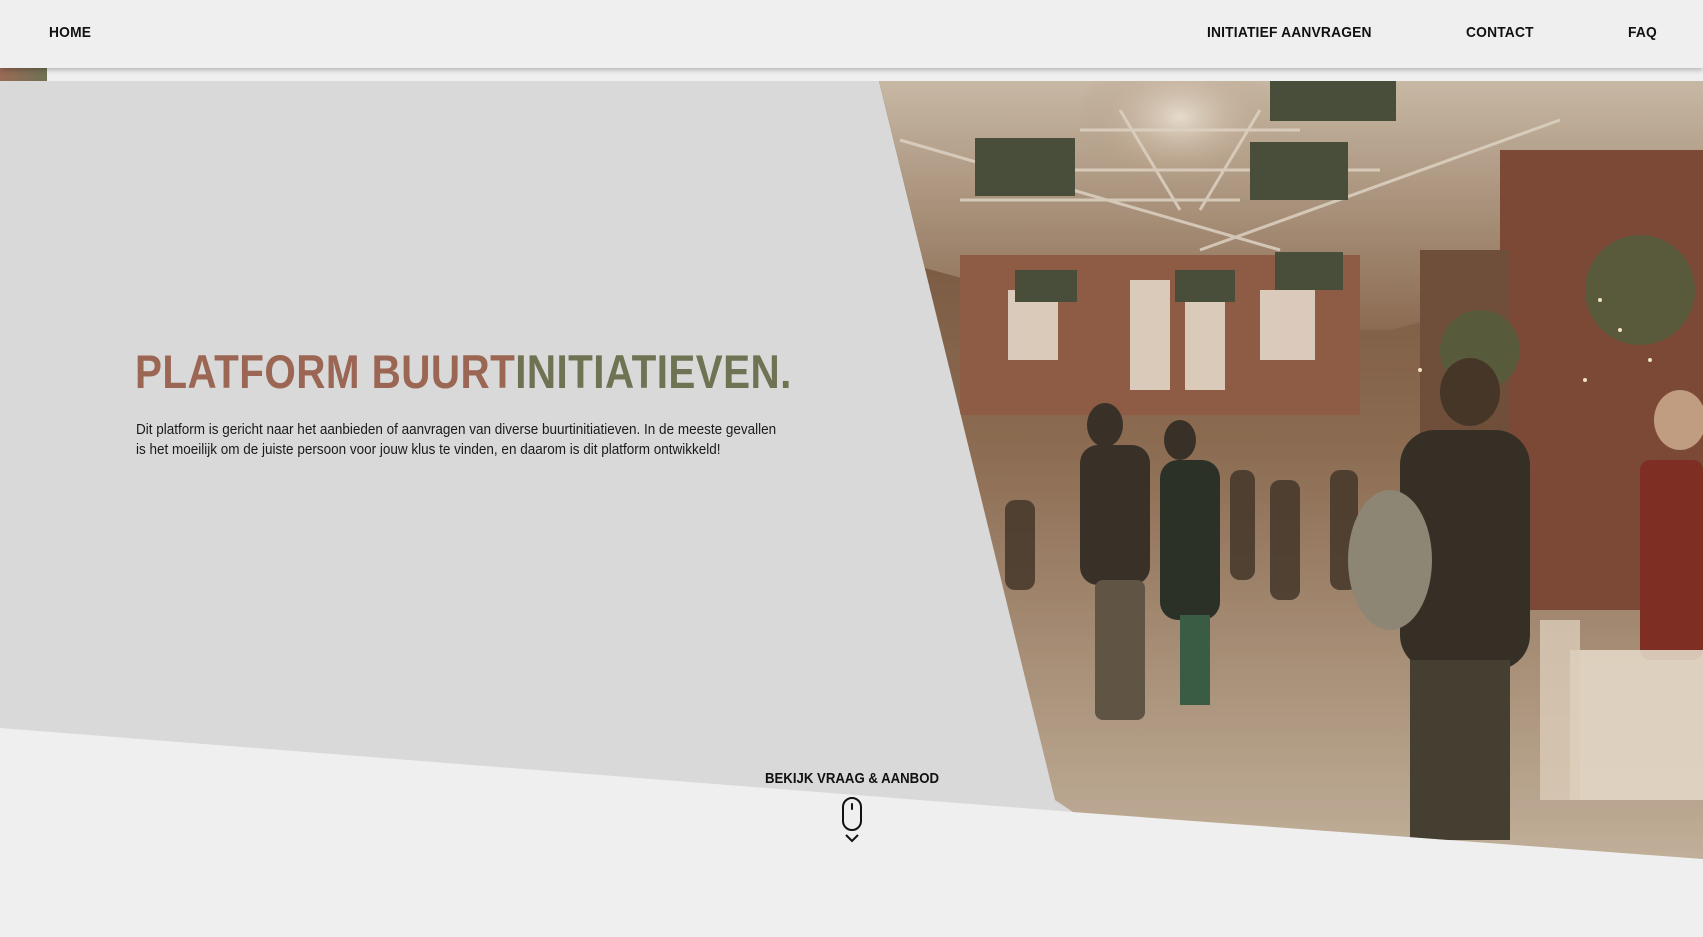  I want to click on chevron-down-icon, so click(852, 838).